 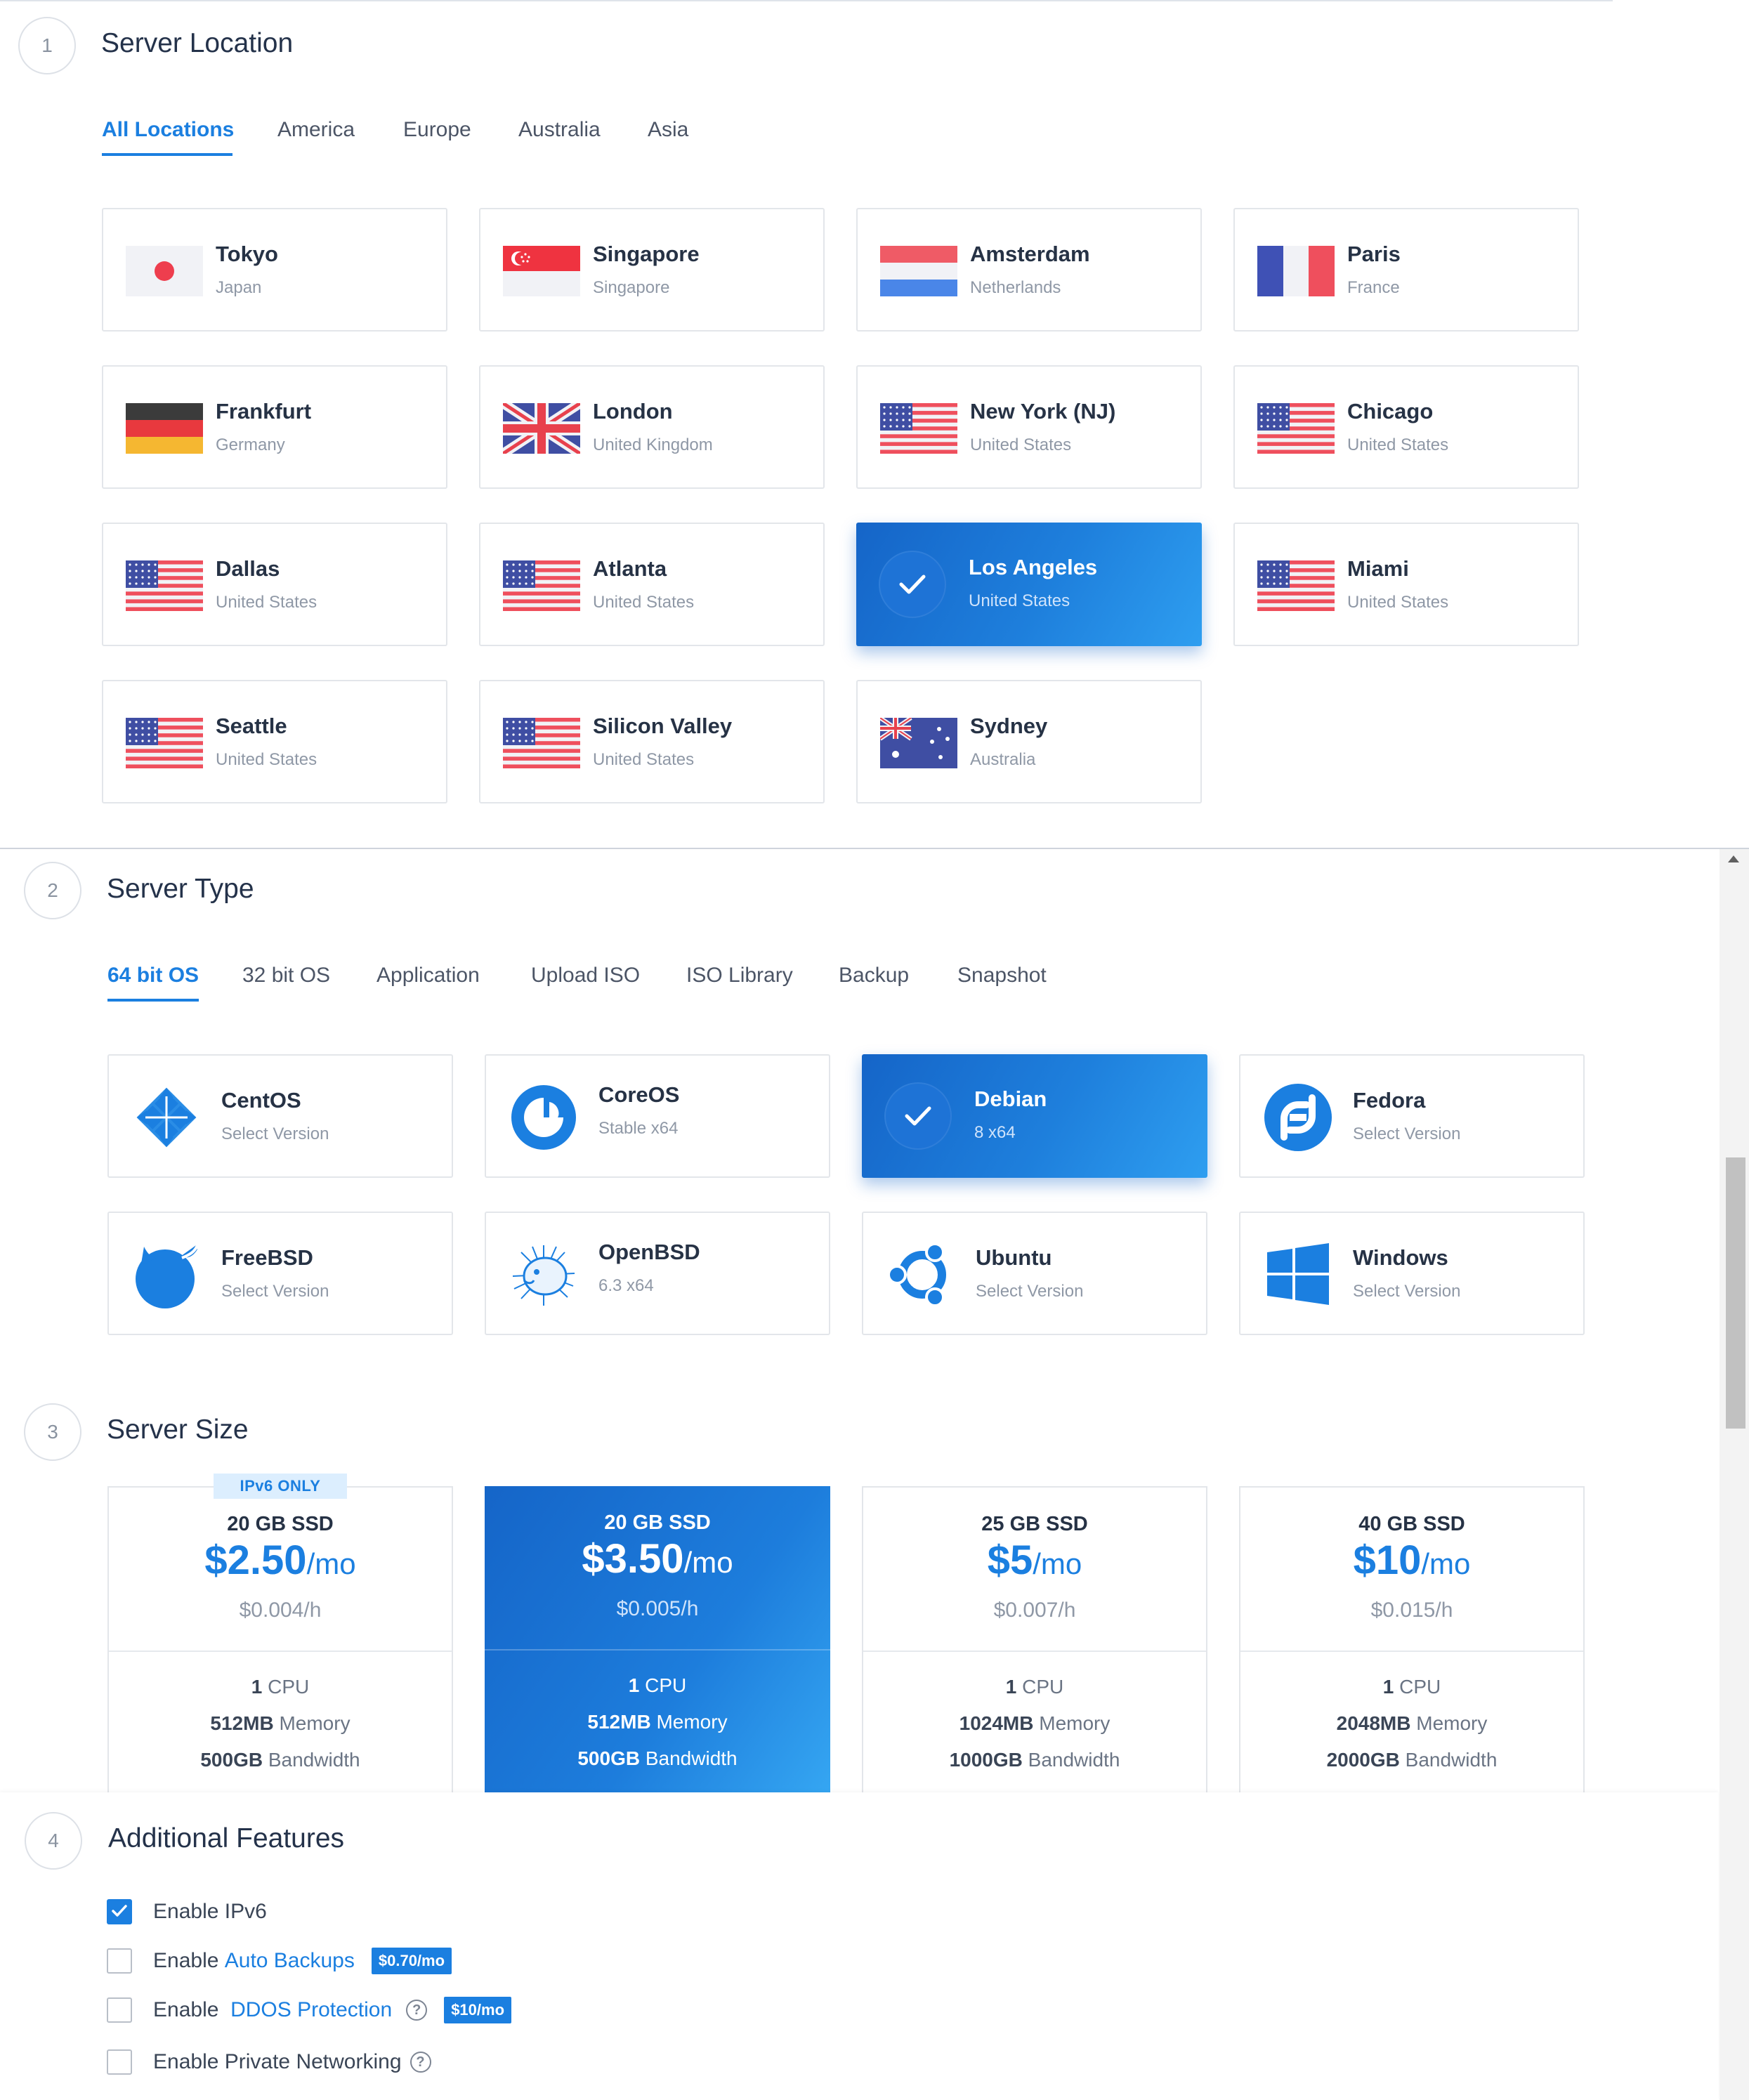 I want to click on auto-backups-link: Auto Backups, so click(x=290, y=1961).